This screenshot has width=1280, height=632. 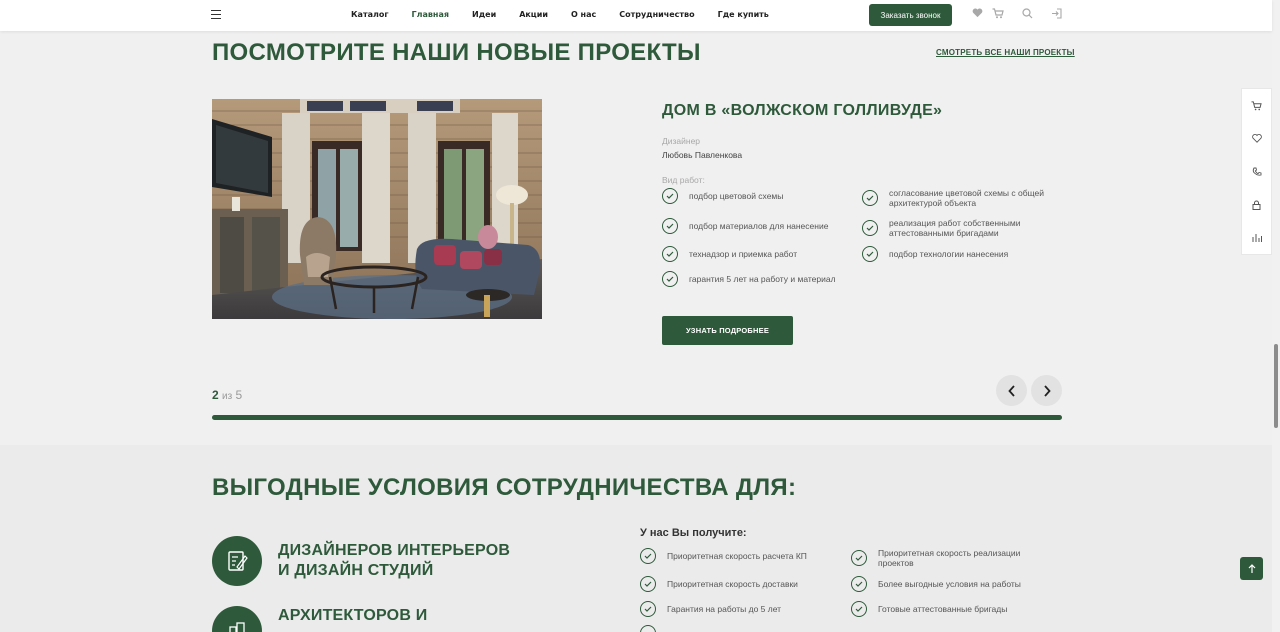 I want to click on see-all-projects-link: СМОТРЕТЬ ВСЕ НАШИ ПРОЕКТЫ, so click(x=1005, y=52).